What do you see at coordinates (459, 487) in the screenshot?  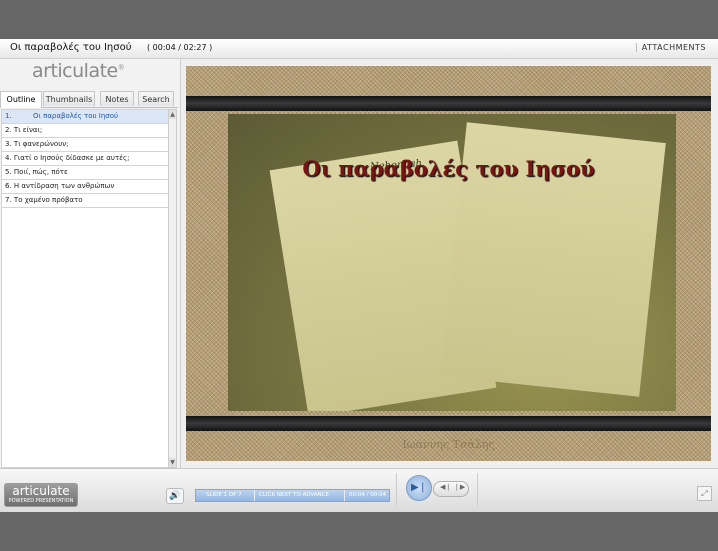 I see `next-icon: ❘▶` at bounding box center [459, 487].